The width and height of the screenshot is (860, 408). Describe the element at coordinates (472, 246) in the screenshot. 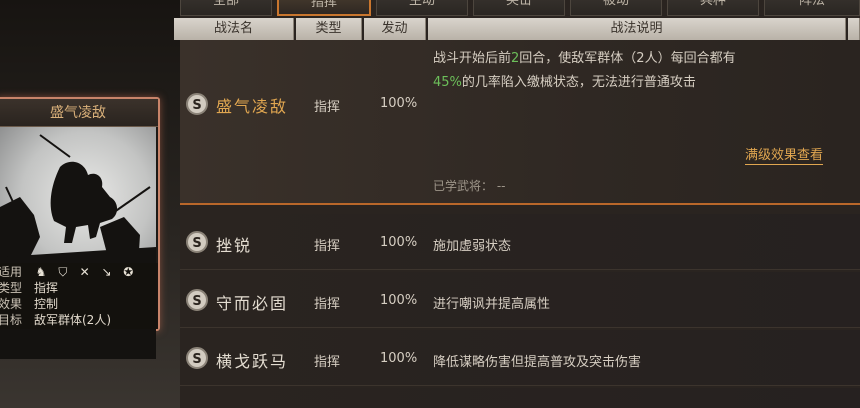

I see `skill-description: 施加虚弱状态` at that location.